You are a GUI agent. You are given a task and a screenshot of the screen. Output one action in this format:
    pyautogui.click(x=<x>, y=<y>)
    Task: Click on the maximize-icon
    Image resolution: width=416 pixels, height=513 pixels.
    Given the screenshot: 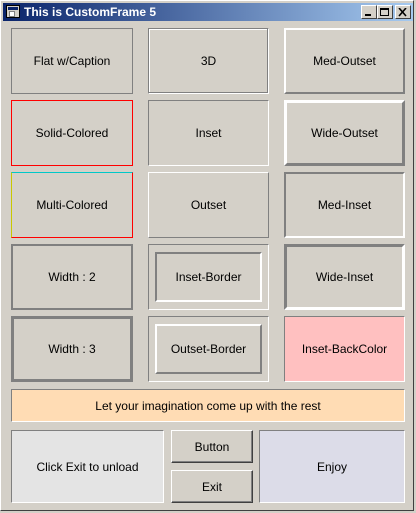 What is the action you would take?
    pyautogui.click(x=384, y=12)
    